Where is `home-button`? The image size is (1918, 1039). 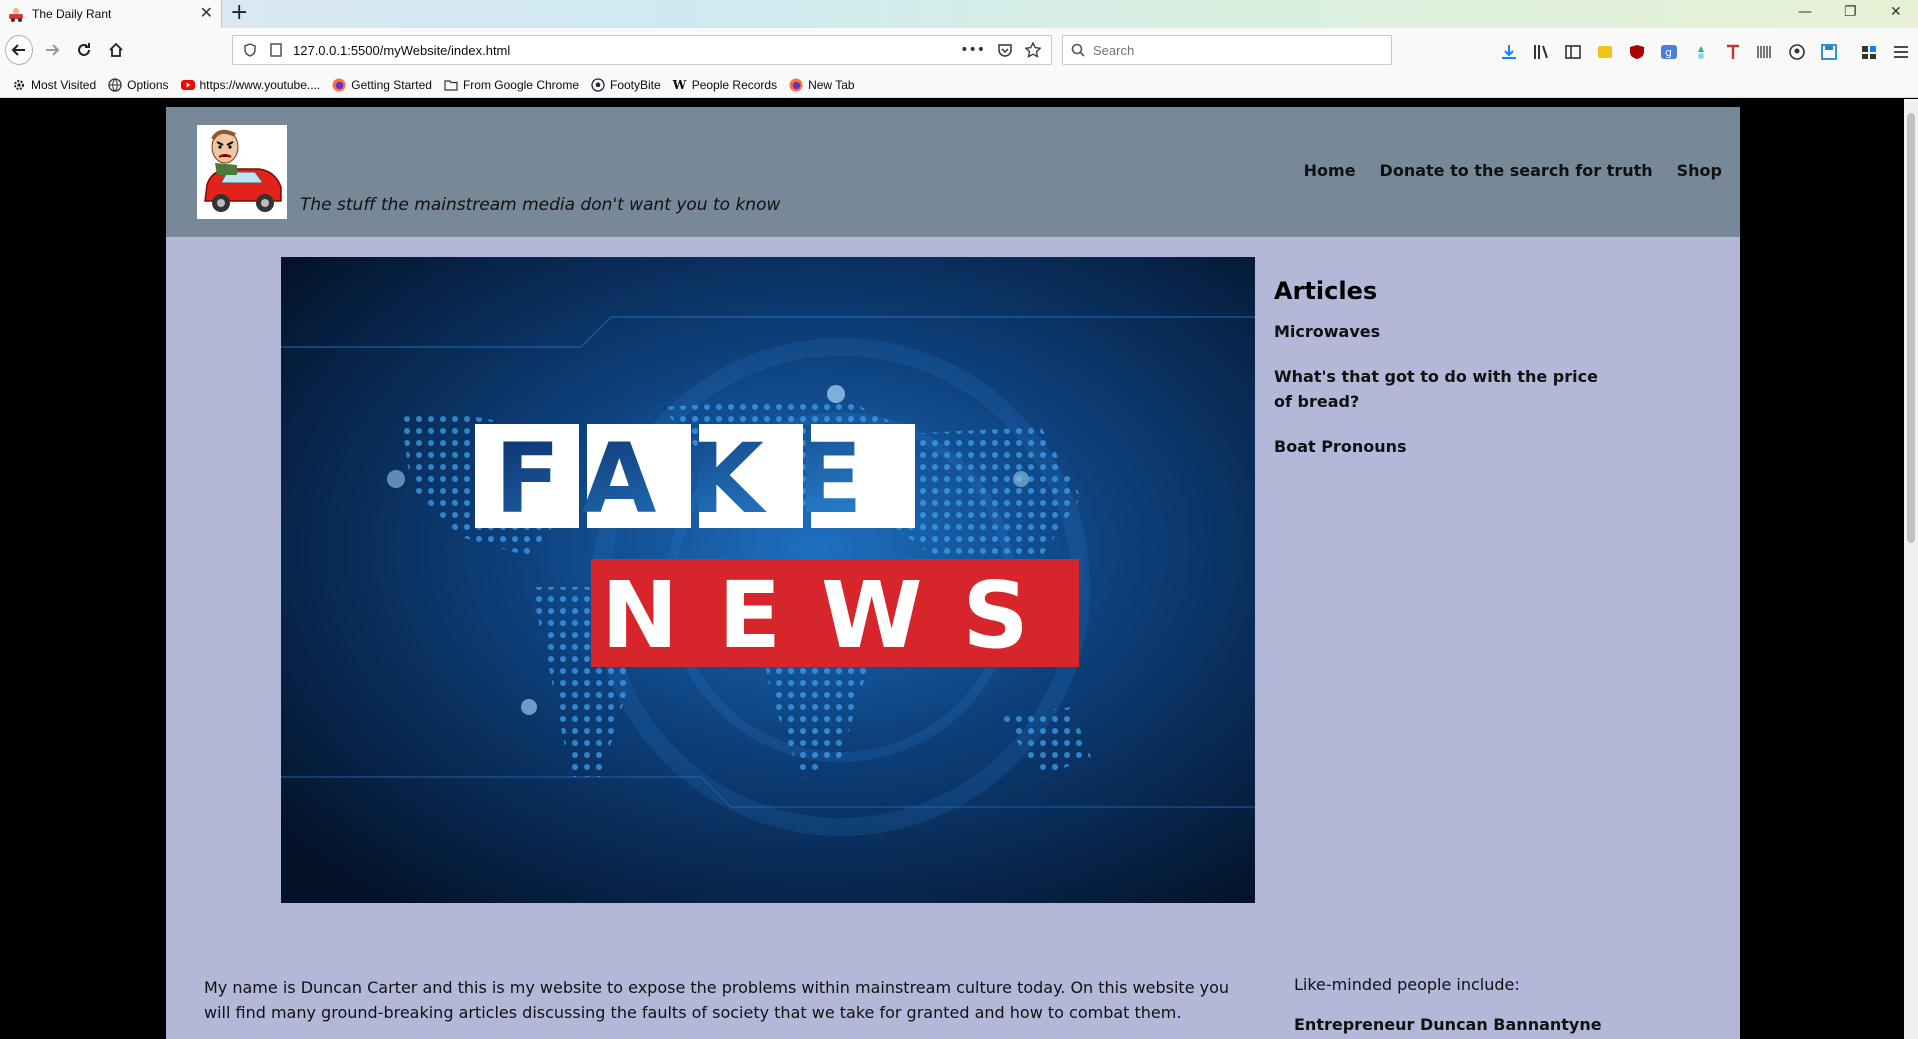
home-button is located at coordinates (116, 50).